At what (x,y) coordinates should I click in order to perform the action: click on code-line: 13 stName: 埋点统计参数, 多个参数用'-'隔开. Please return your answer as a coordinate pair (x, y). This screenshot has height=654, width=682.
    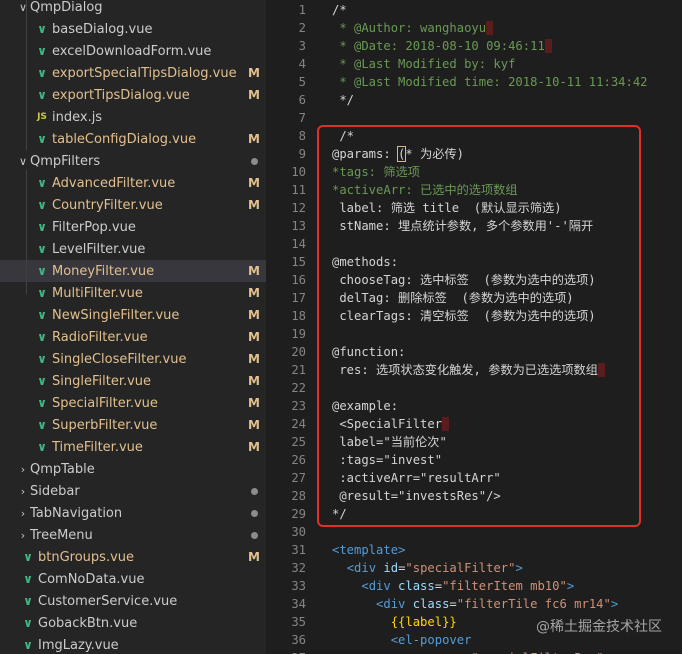
    Looking at the image, I should click on (474, 226).